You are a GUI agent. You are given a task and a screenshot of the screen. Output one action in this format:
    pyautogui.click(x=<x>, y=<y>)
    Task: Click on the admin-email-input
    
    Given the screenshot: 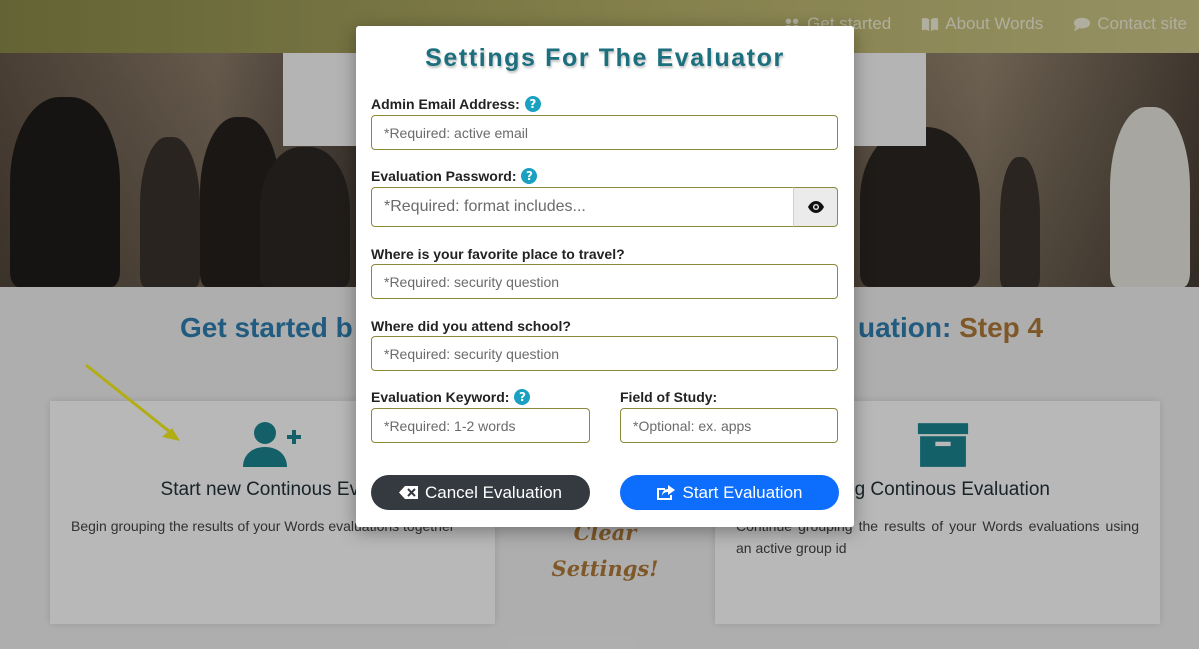 What is the action you would take?
    pyautogui.click(x=604, y=132)
    